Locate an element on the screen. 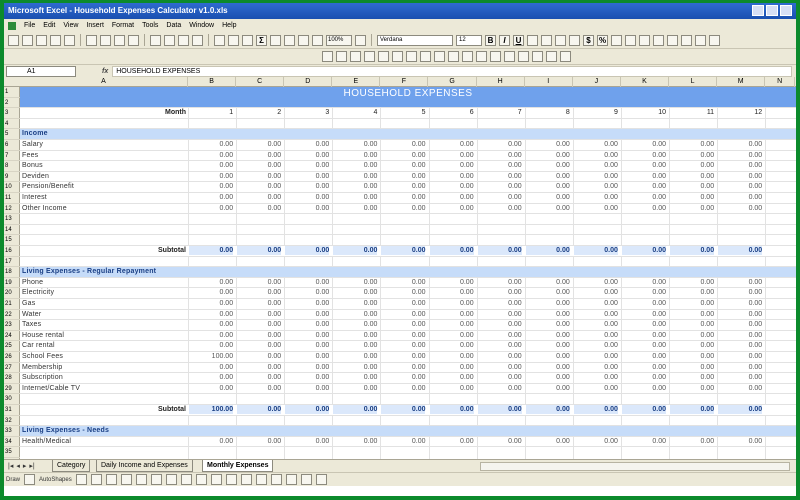 The height and width of the screenshot is (500, 800). decrease-indent-icon is located at coordinates (658, 40).